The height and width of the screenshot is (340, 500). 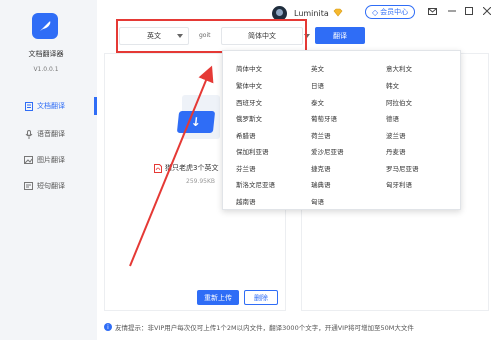 What do you see at coordinates (51, 106) in the screenshot?
I see `sidebar-item-label: 文档翻译` at bounding box center [51, 106].